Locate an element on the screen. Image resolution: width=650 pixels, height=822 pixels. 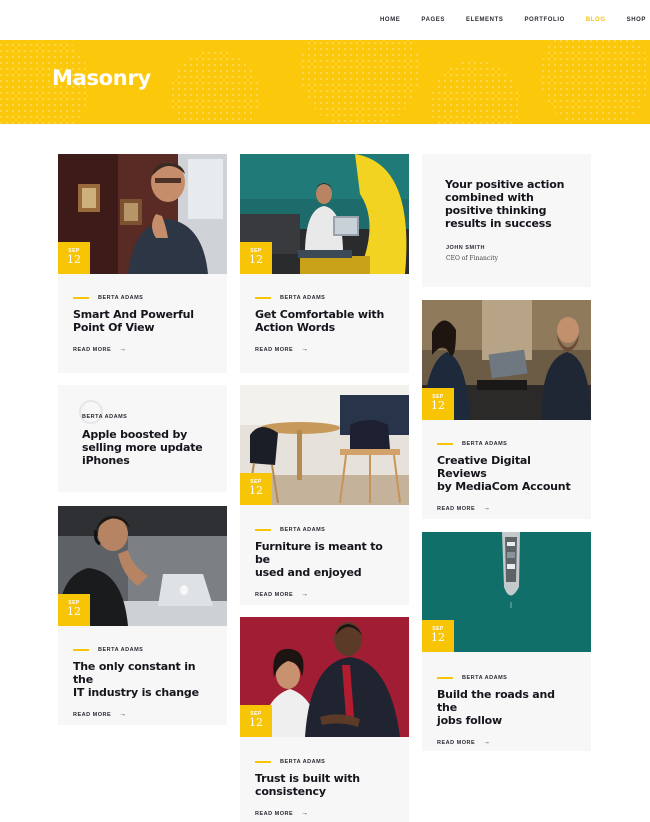
post-image-man-headphones: SEP 12 is located at coordinates (142, 566).